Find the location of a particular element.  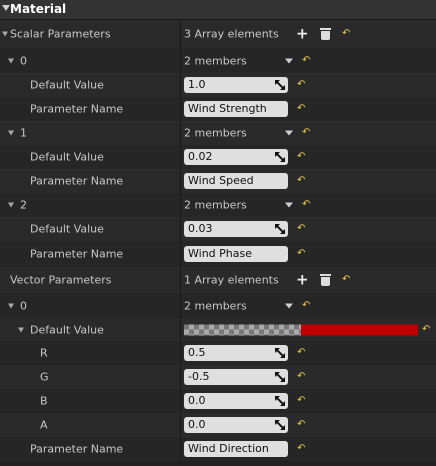

color-swatch is located at coordinates (301, 329).